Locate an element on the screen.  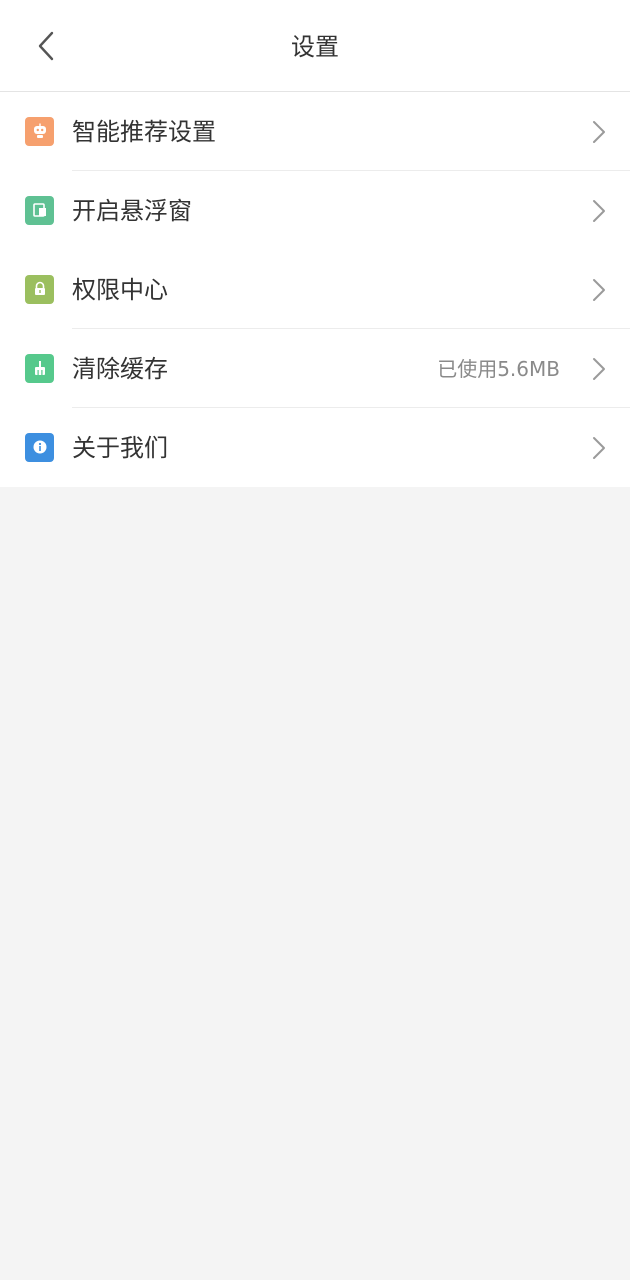
info-icon is located at coordinates (39, 447).